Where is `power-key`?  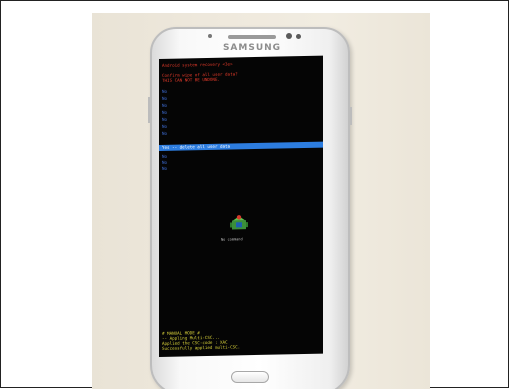 power-key is located at coordinates (351, 116).